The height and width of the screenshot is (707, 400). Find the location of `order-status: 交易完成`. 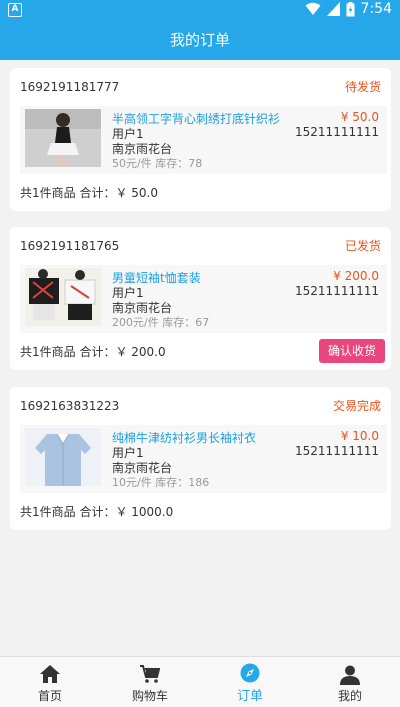

order-status: 交易完成 is located at coordinates (356, 406).